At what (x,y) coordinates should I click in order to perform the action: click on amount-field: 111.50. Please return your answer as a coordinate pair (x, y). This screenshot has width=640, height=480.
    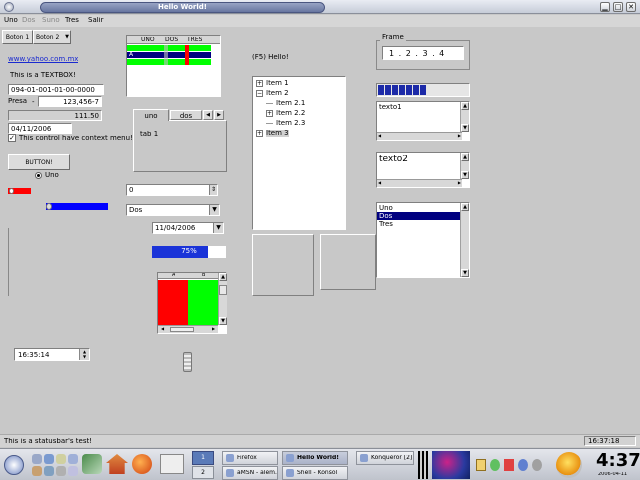
    Looking at the image, I should click on (55, 115).